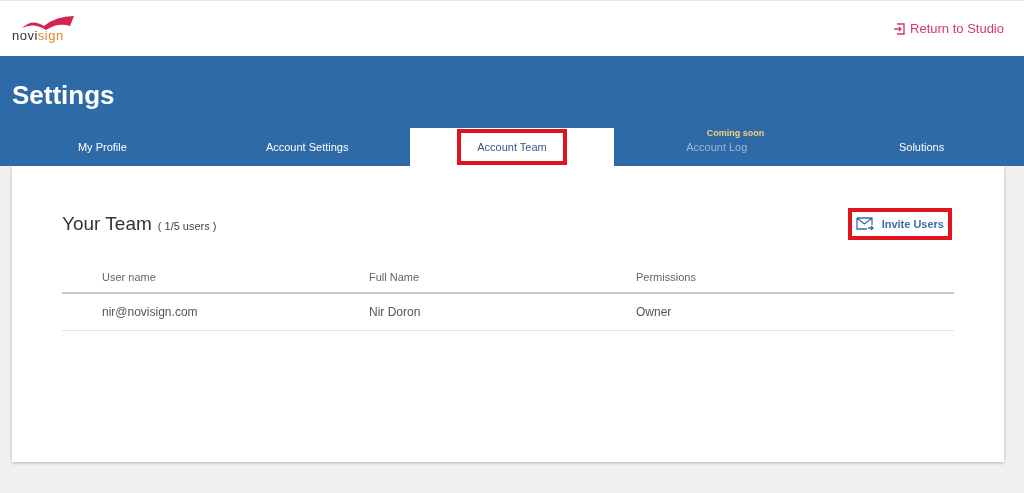 This screenshot has height=493, width=1024. I want to click on coming-soon-note: Coming soon, so click(735, 133).